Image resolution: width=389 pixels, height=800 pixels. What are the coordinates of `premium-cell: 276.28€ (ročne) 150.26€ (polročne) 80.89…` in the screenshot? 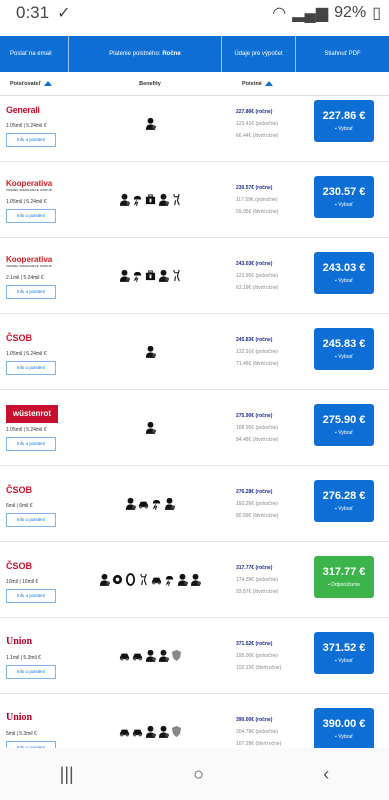 It's located at (267, 504).